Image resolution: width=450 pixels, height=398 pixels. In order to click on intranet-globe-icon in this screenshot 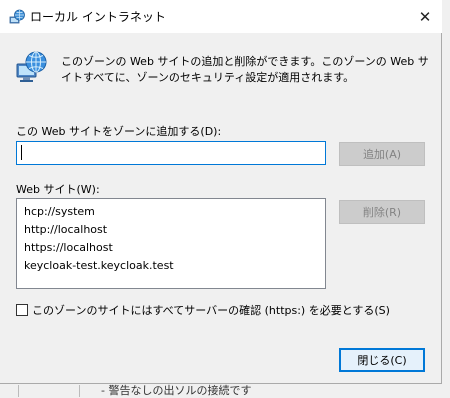, I will do `click(17, 16)`.